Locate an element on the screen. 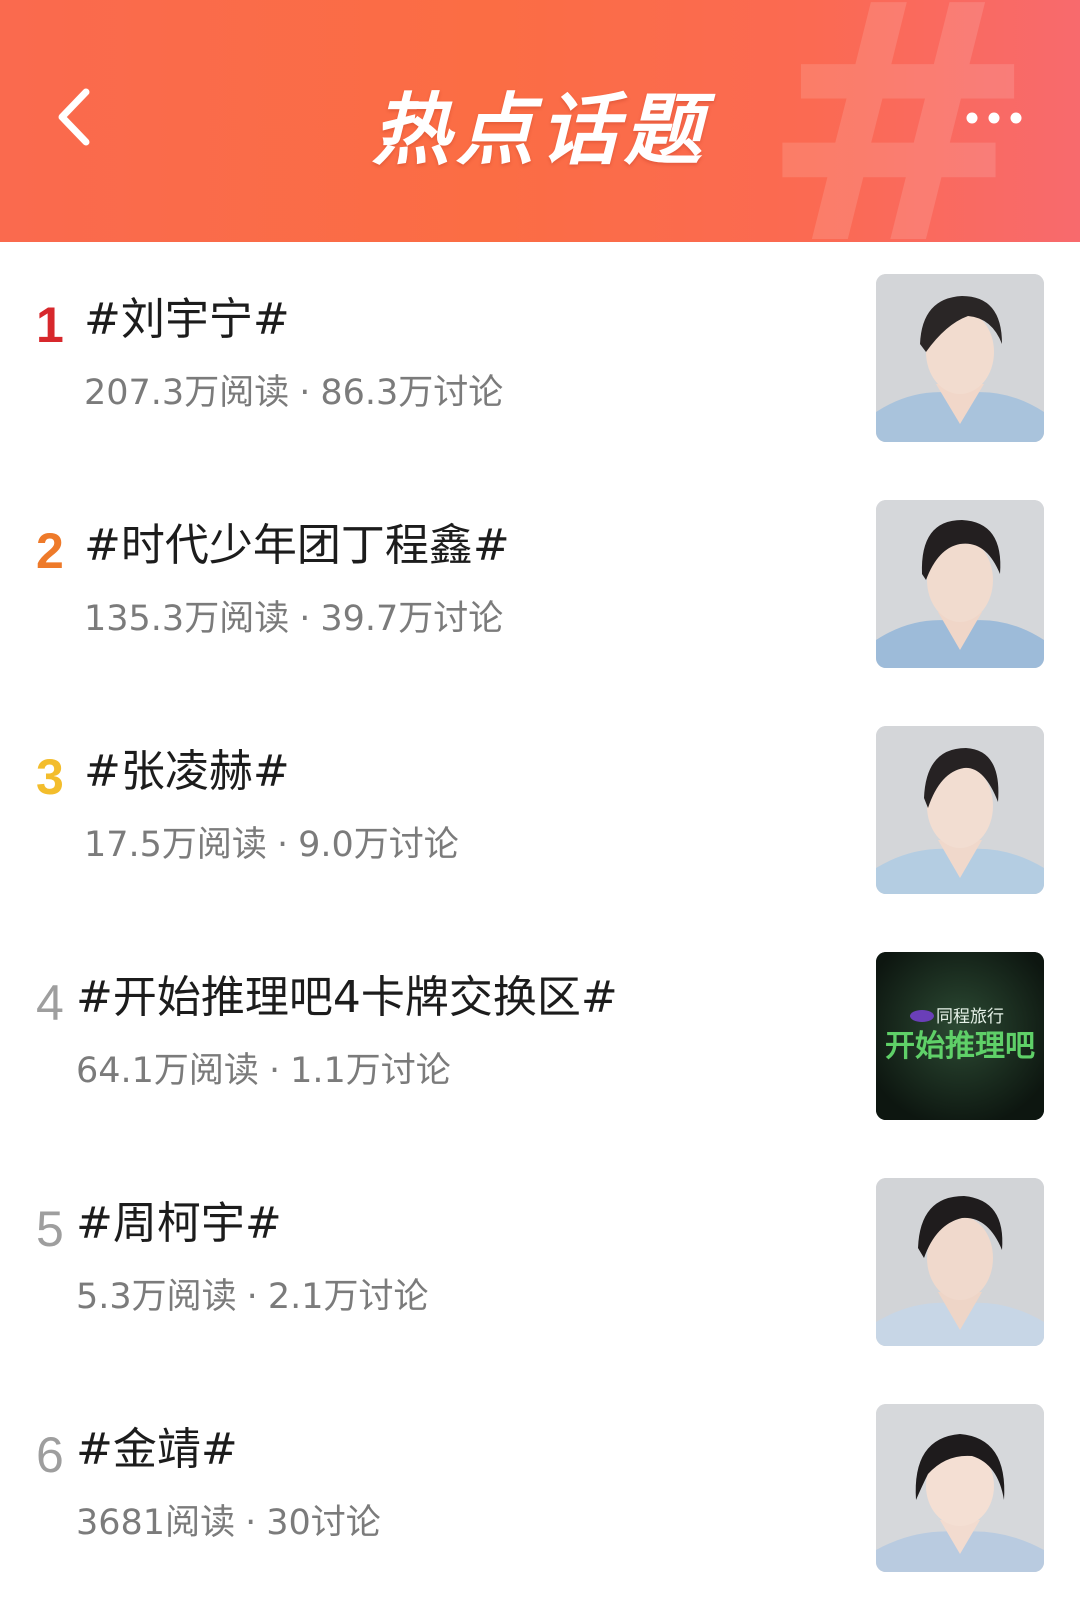 This screenshot has width=1080, height=1622. more-button is located at coordinates (1000, 118).